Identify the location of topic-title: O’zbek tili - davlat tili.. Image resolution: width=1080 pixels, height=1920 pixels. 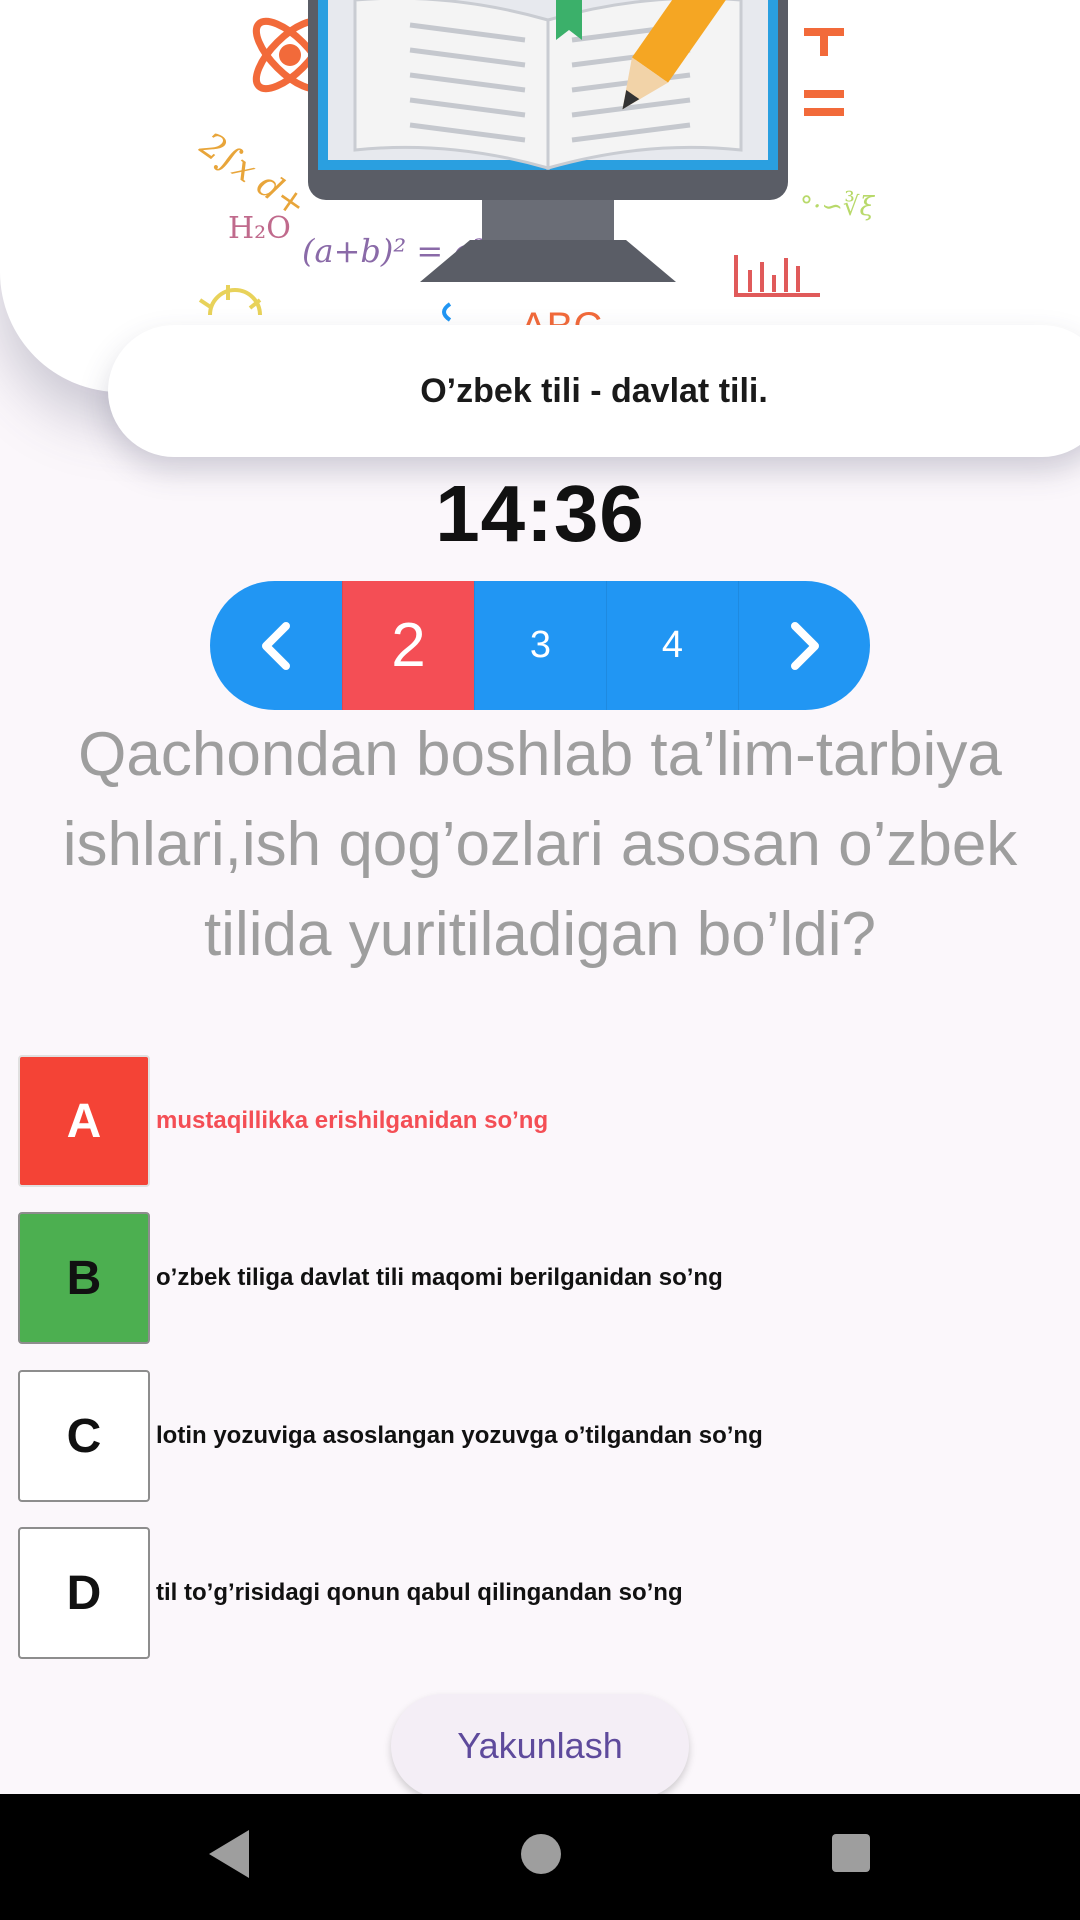
(594, 390).